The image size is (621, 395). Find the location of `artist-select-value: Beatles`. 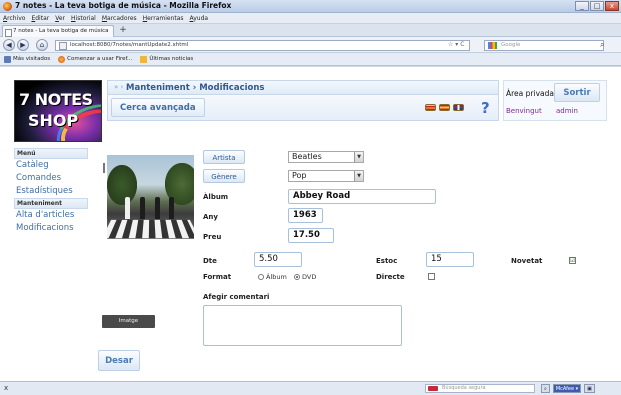

artist-select-value: Beatles is located at coordinates (307, 156).